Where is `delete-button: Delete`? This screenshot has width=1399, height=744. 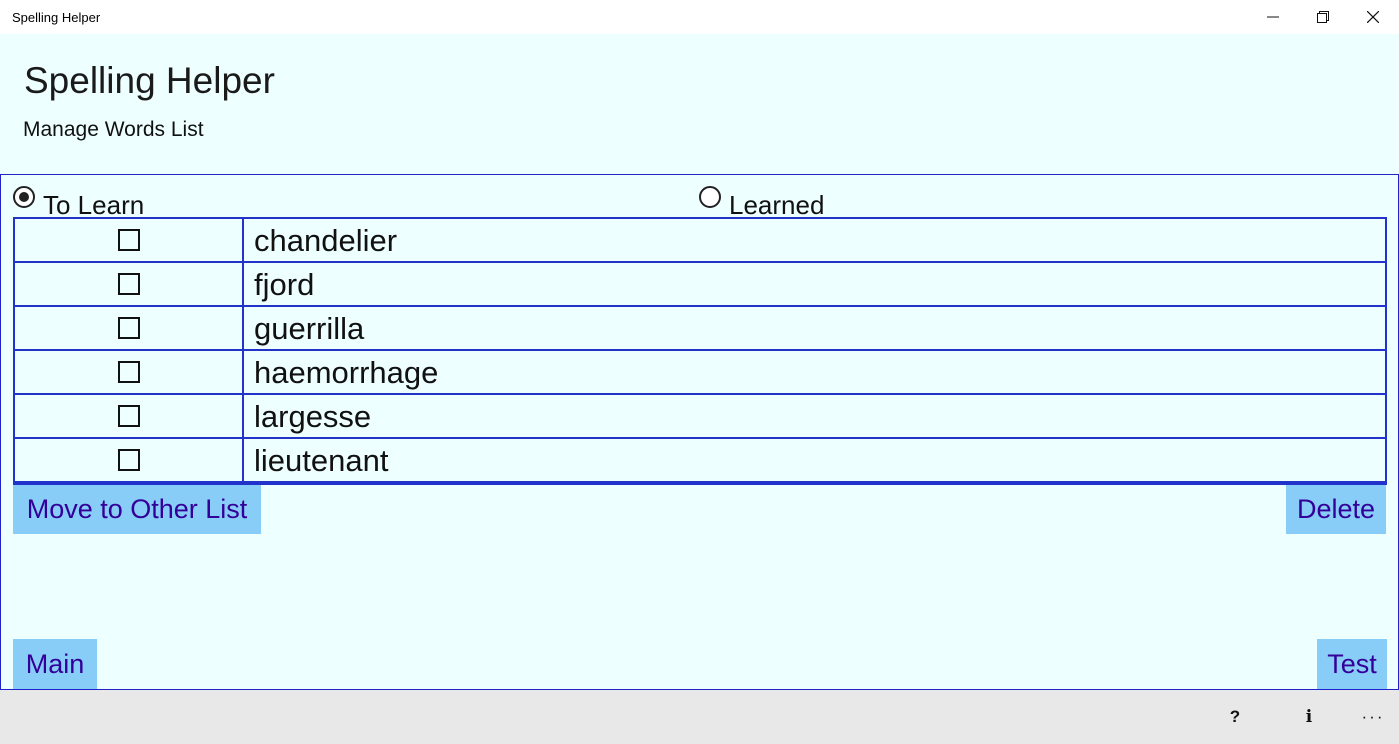
delete-button: Delete is located at coordinates (1336, 509).